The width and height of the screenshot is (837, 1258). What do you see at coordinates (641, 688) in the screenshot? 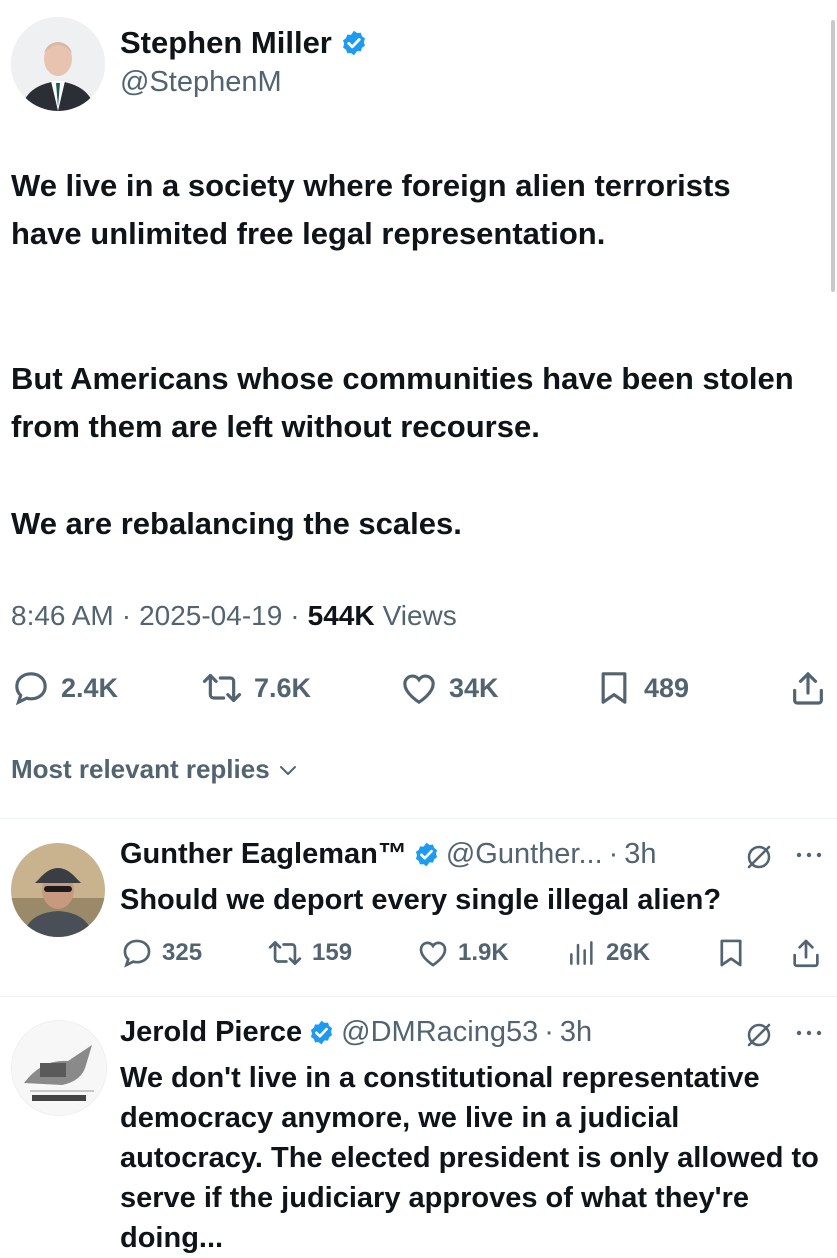
I see `bookmark-button: 489` at bounding box center [641, 688].